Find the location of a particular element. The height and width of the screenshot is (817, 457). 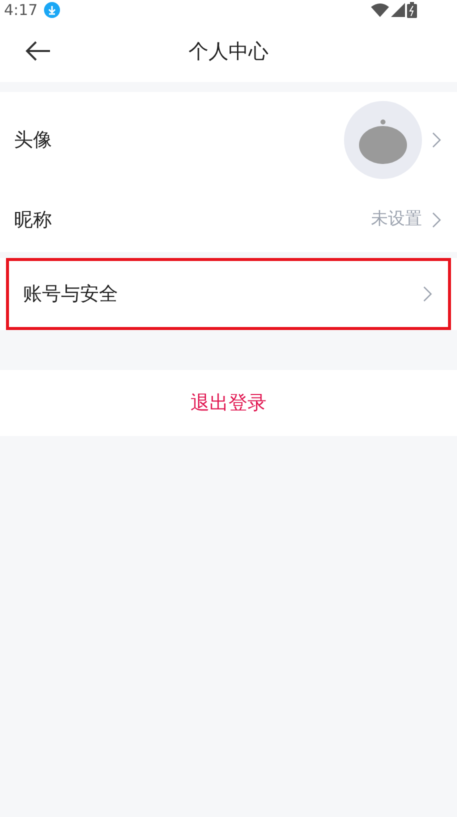

row-label: 昵称 is located at coordinates (33, 220).